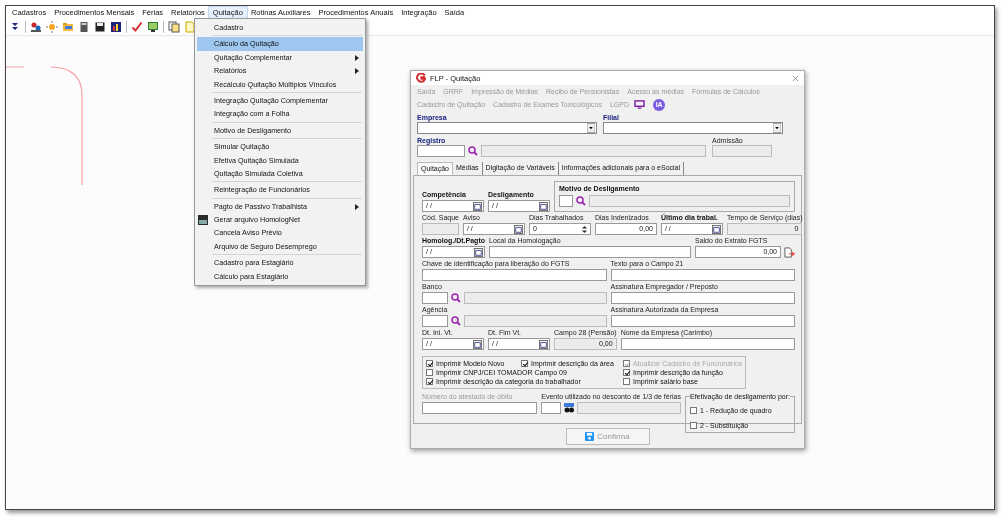 The width and height of the screenshot is (1005, 522). I want to click on logo-icon, so click(421, 78).